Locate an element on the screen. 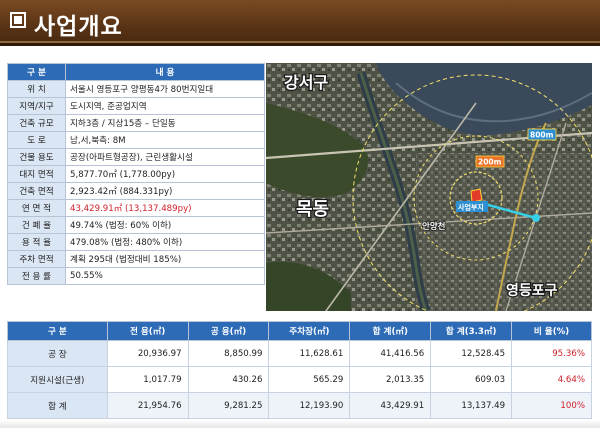 Image resolution: width=600 pixels, height=428 pixels. info-row: 지역/지구 도시지역, 준공업지역 is located at coordinates (136, 106).